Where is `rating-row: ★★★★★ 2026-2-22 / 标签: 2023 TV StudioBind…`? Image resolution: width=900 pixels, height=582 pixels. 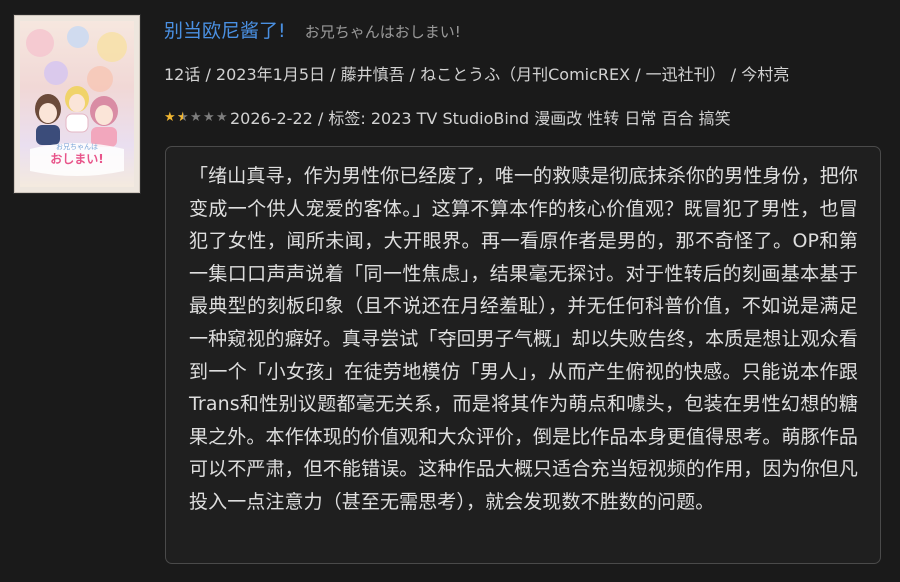
rating-row: ★★★★★ 2026-2-22 / 标签: 2023 TV StudioBind… is located at coordinates (447, 117).